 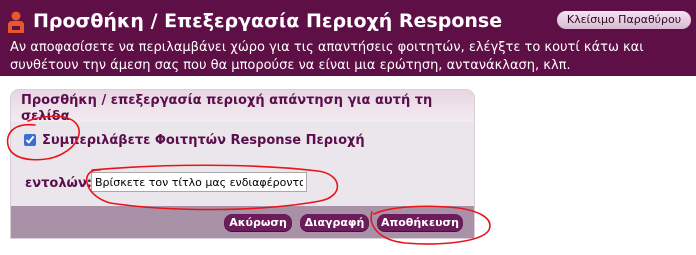 What do you see at coordinates (334, 222) in the screenshot?
I see `delete-button: Διαγραφή` at bounding box center [334, 222].